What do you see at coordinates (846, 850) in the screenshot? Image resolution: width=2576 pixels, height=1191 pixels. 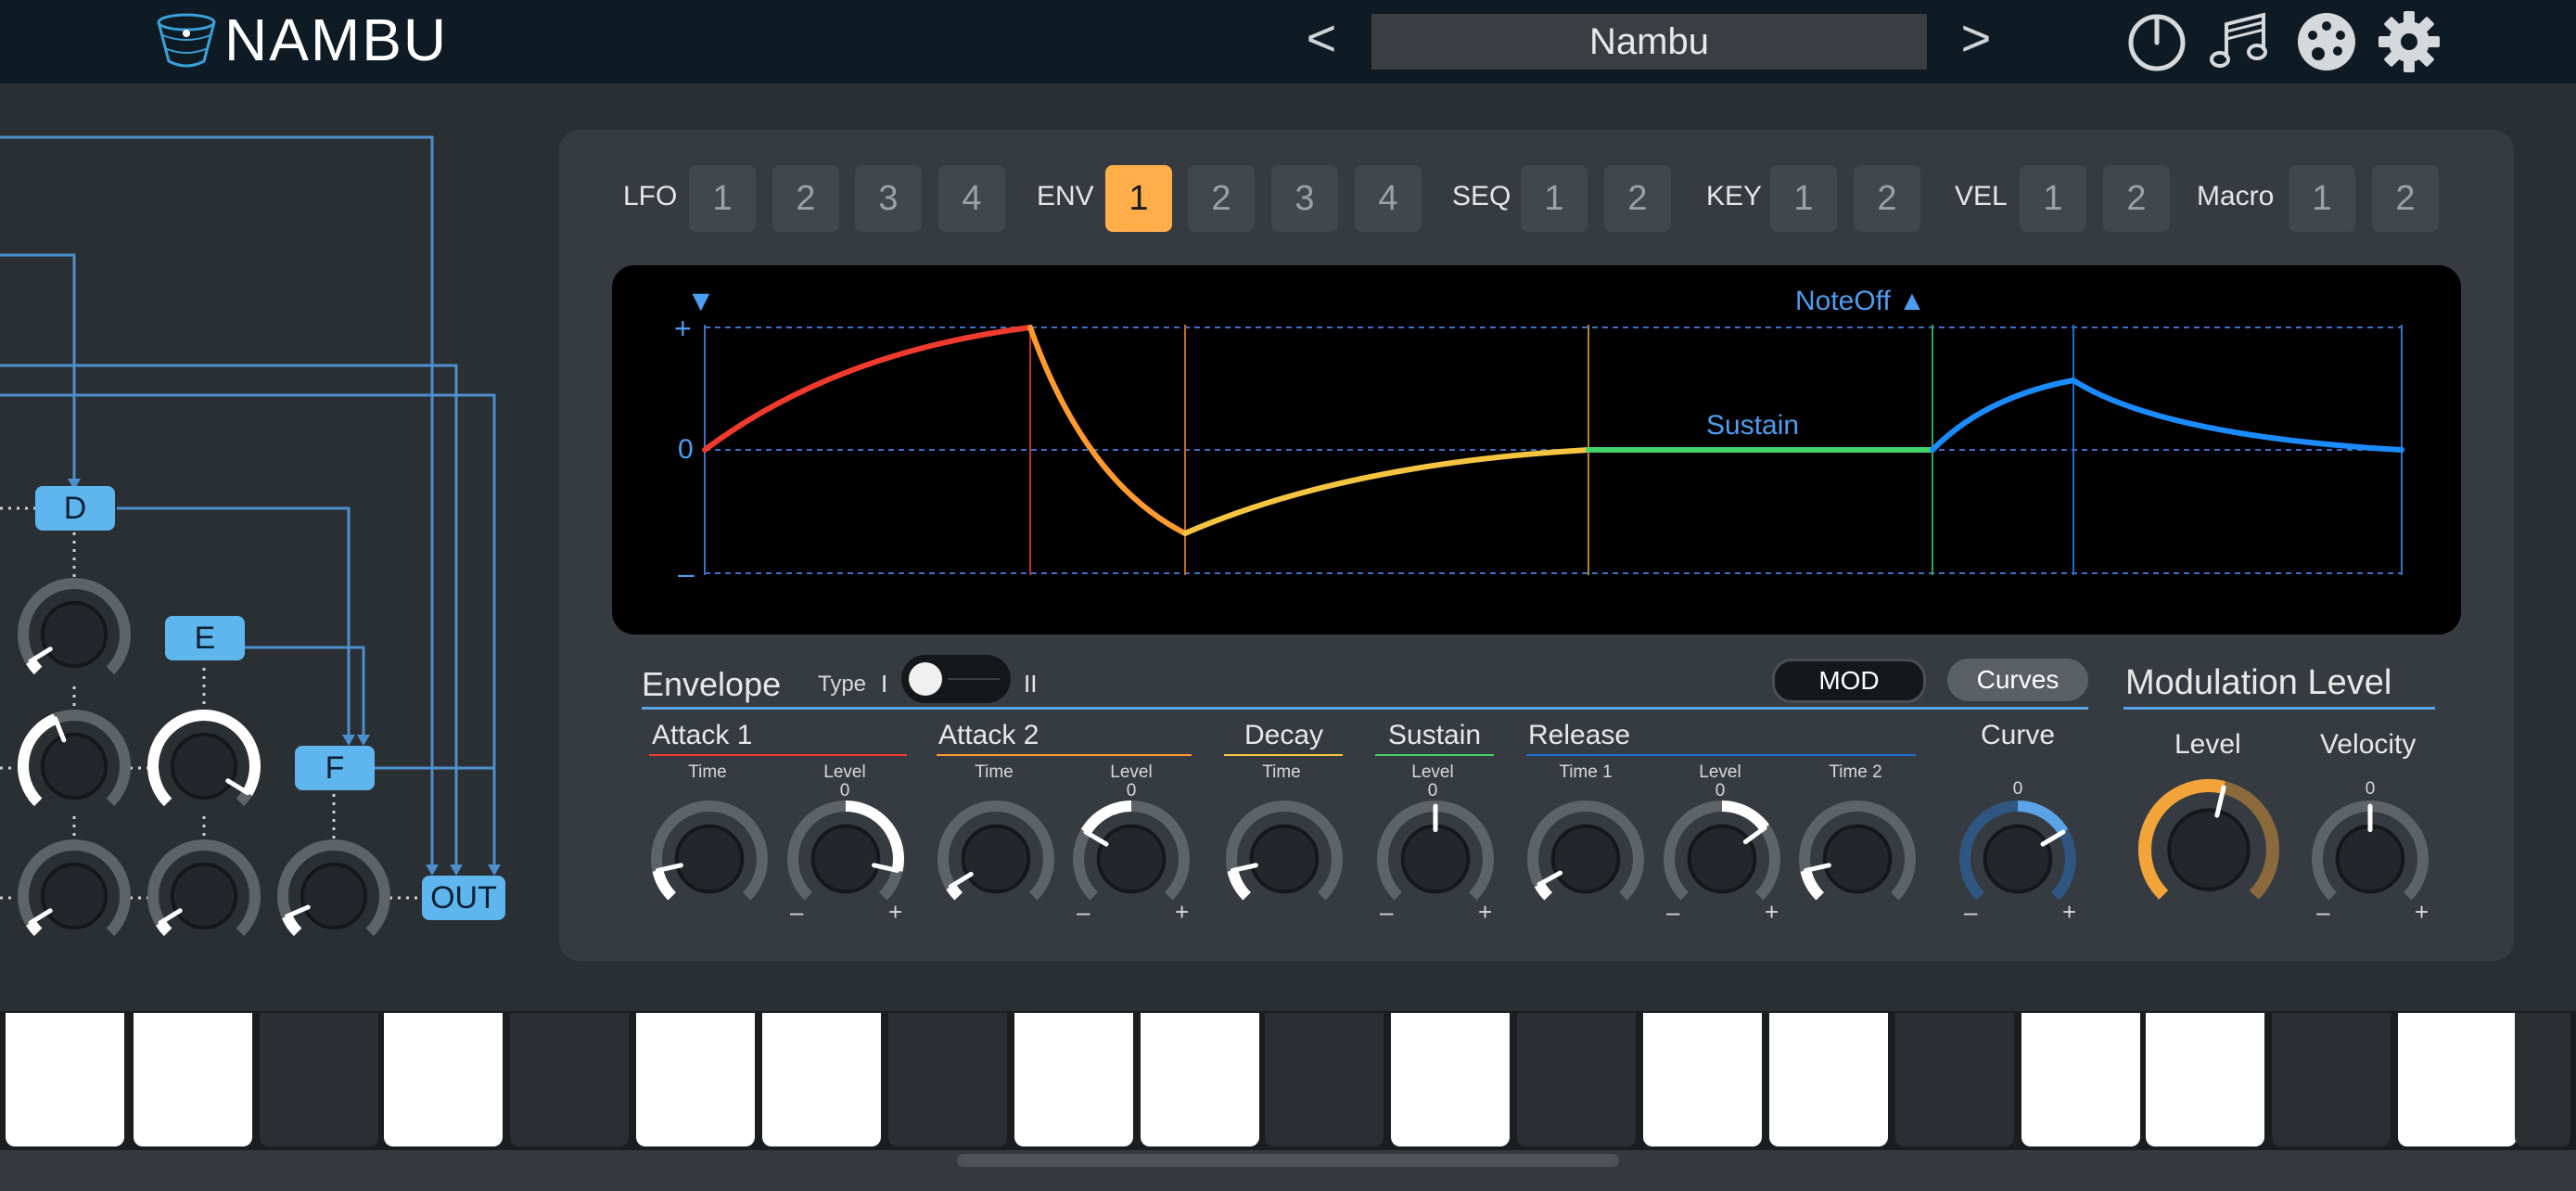 I see `attack1-level-knob` at bounding box center [846, 850].